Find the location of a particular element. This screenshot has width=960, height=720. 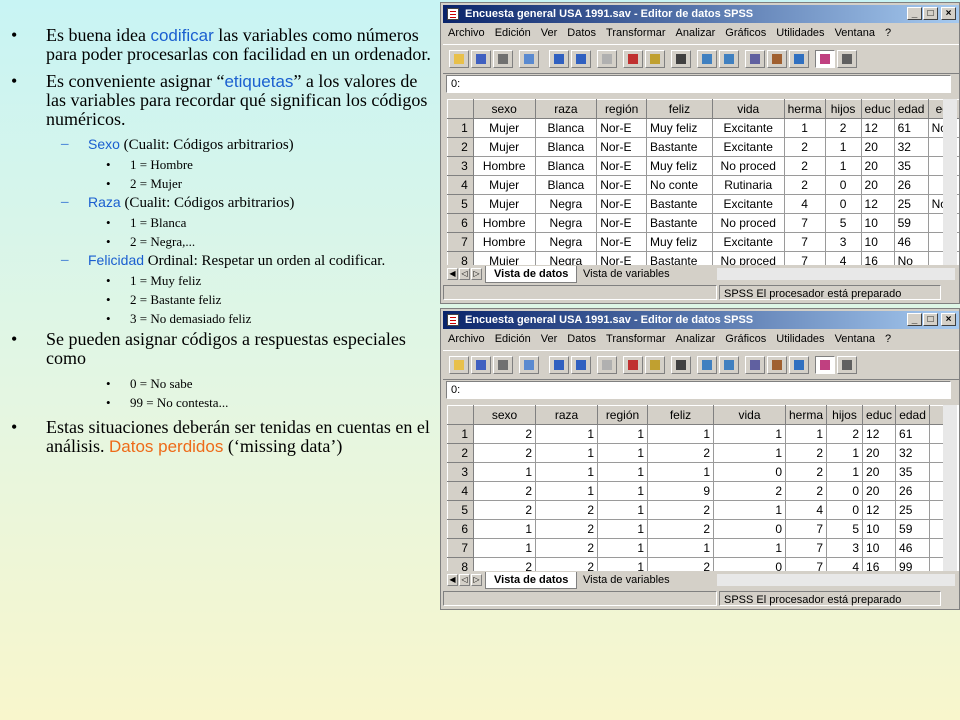

data-cell: 16 is located at coordinates (877, 258).